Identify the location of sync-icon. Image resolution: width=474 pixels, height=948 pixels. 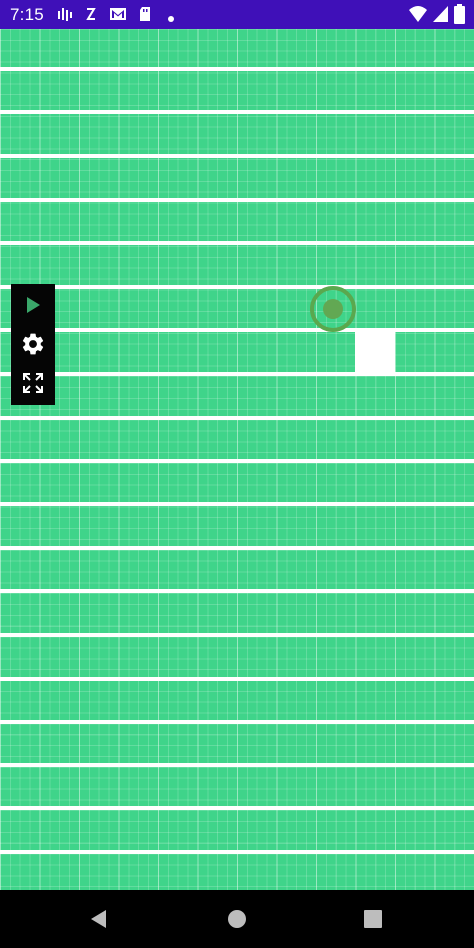
(91, 16).